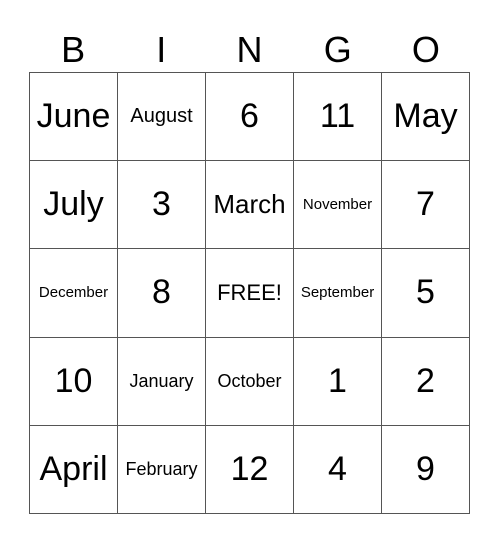 The height and width of the screenshot is (544, 500). I want to click on bingo-cell: March, so click(249, 205).